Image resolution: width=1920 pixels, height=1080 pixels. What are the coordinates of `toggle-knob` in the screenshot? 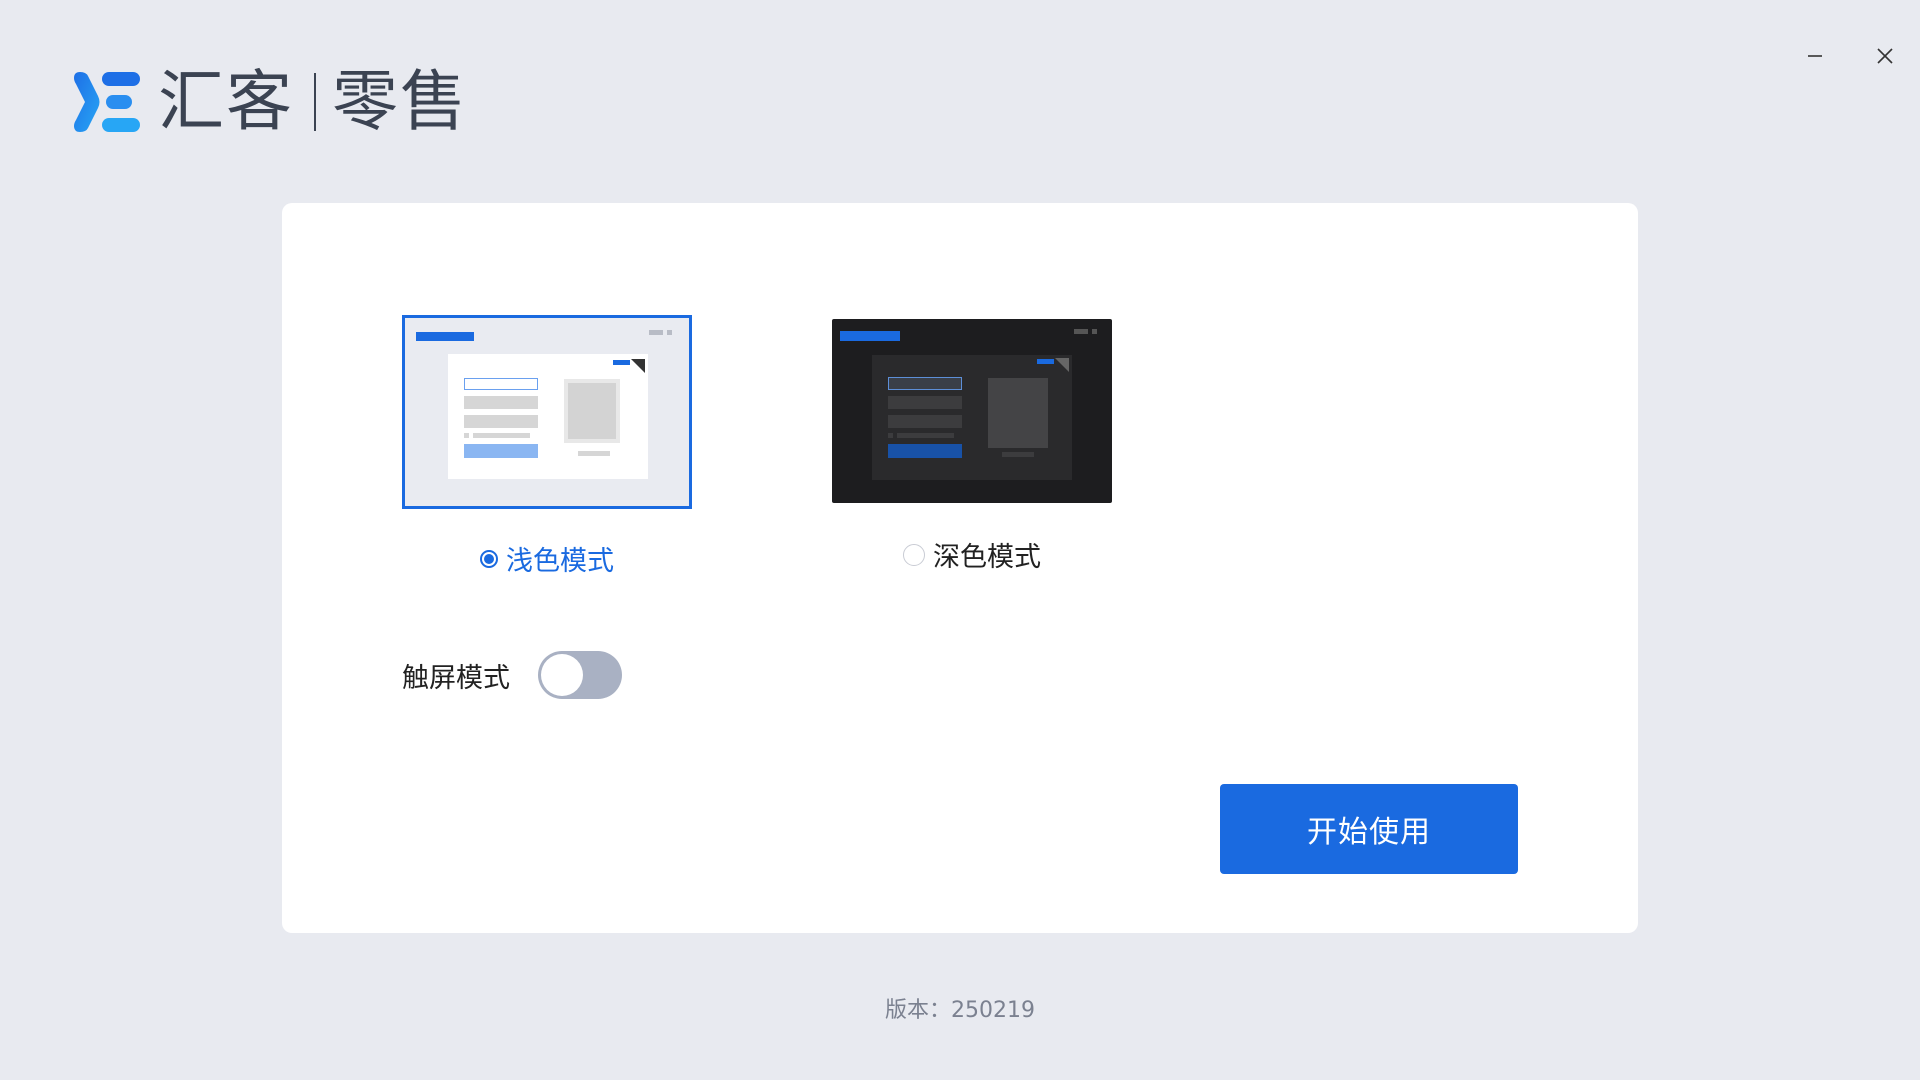 It's located at (562, 675).